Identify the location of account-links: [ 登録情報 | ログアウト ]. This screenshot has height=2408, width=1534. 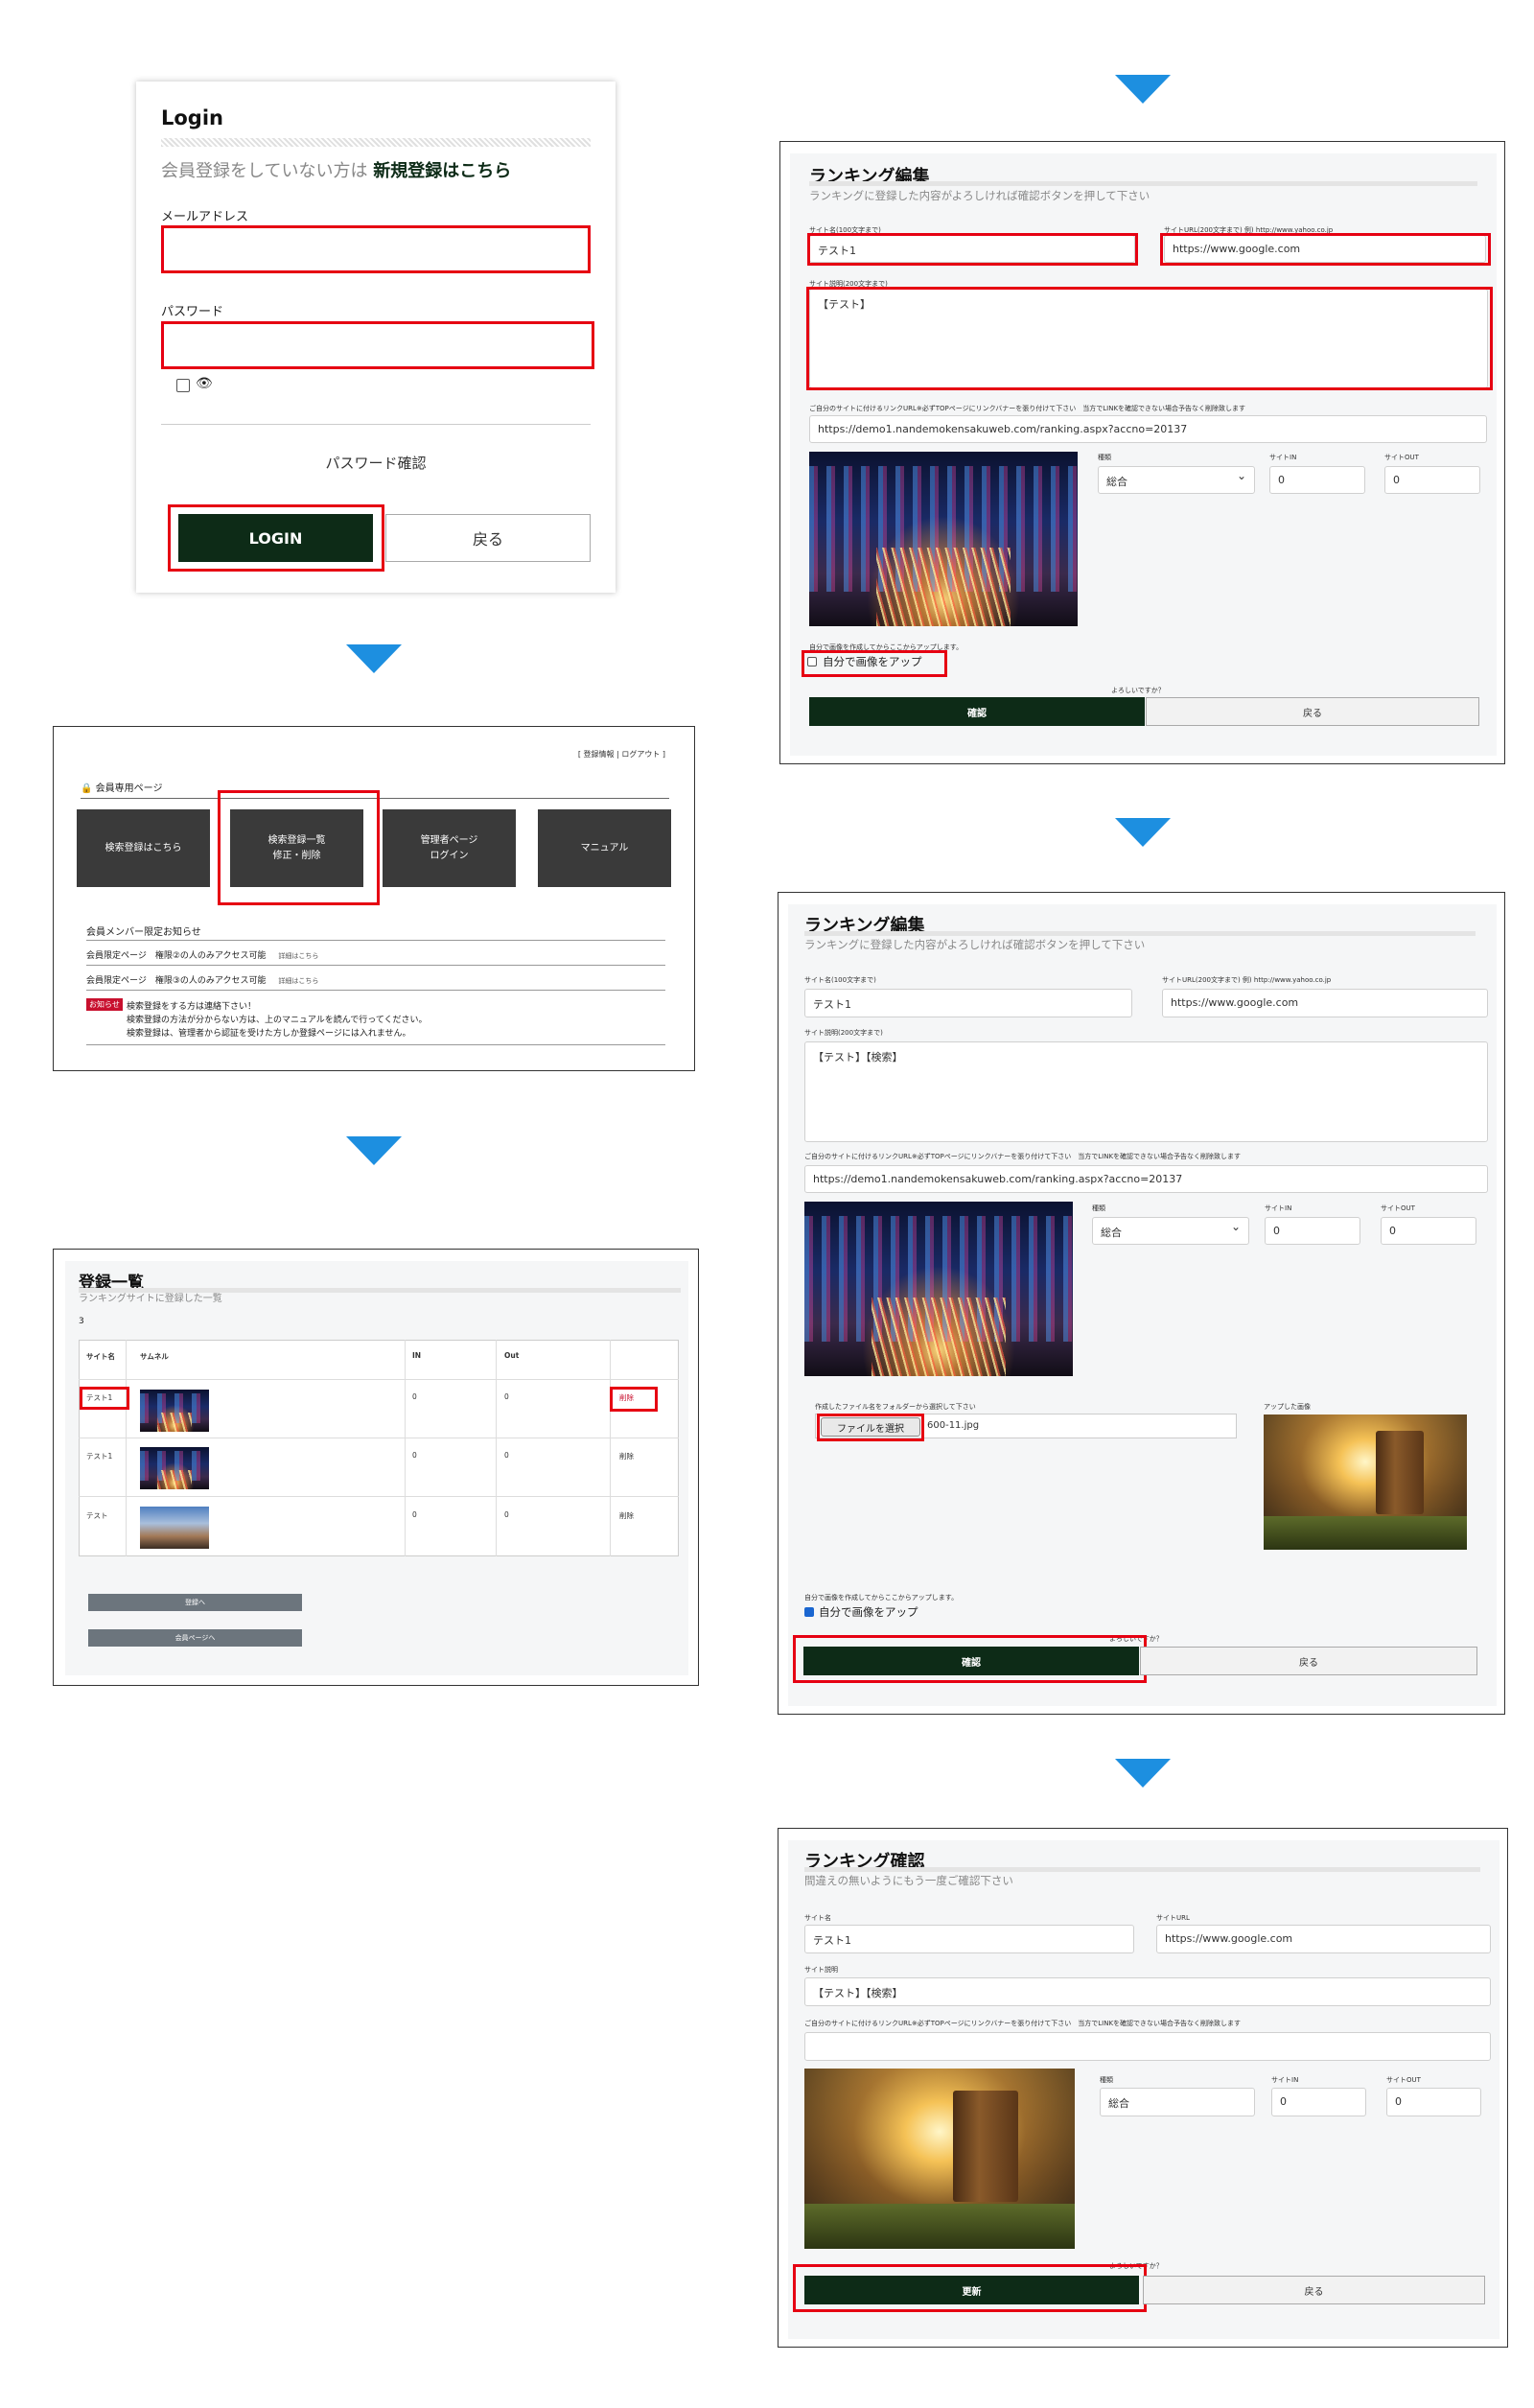
(621, 754).